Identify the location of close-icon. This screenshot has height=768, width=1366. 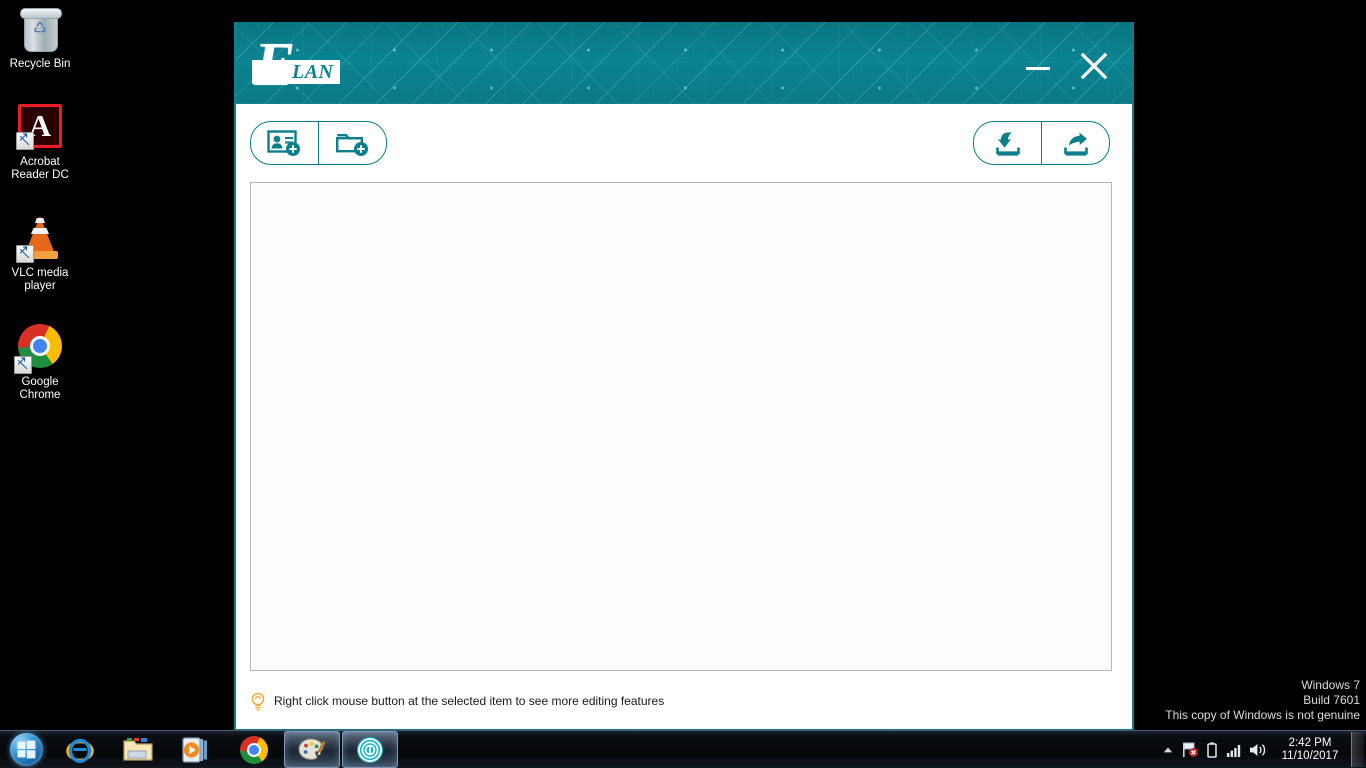
(1094, 66).